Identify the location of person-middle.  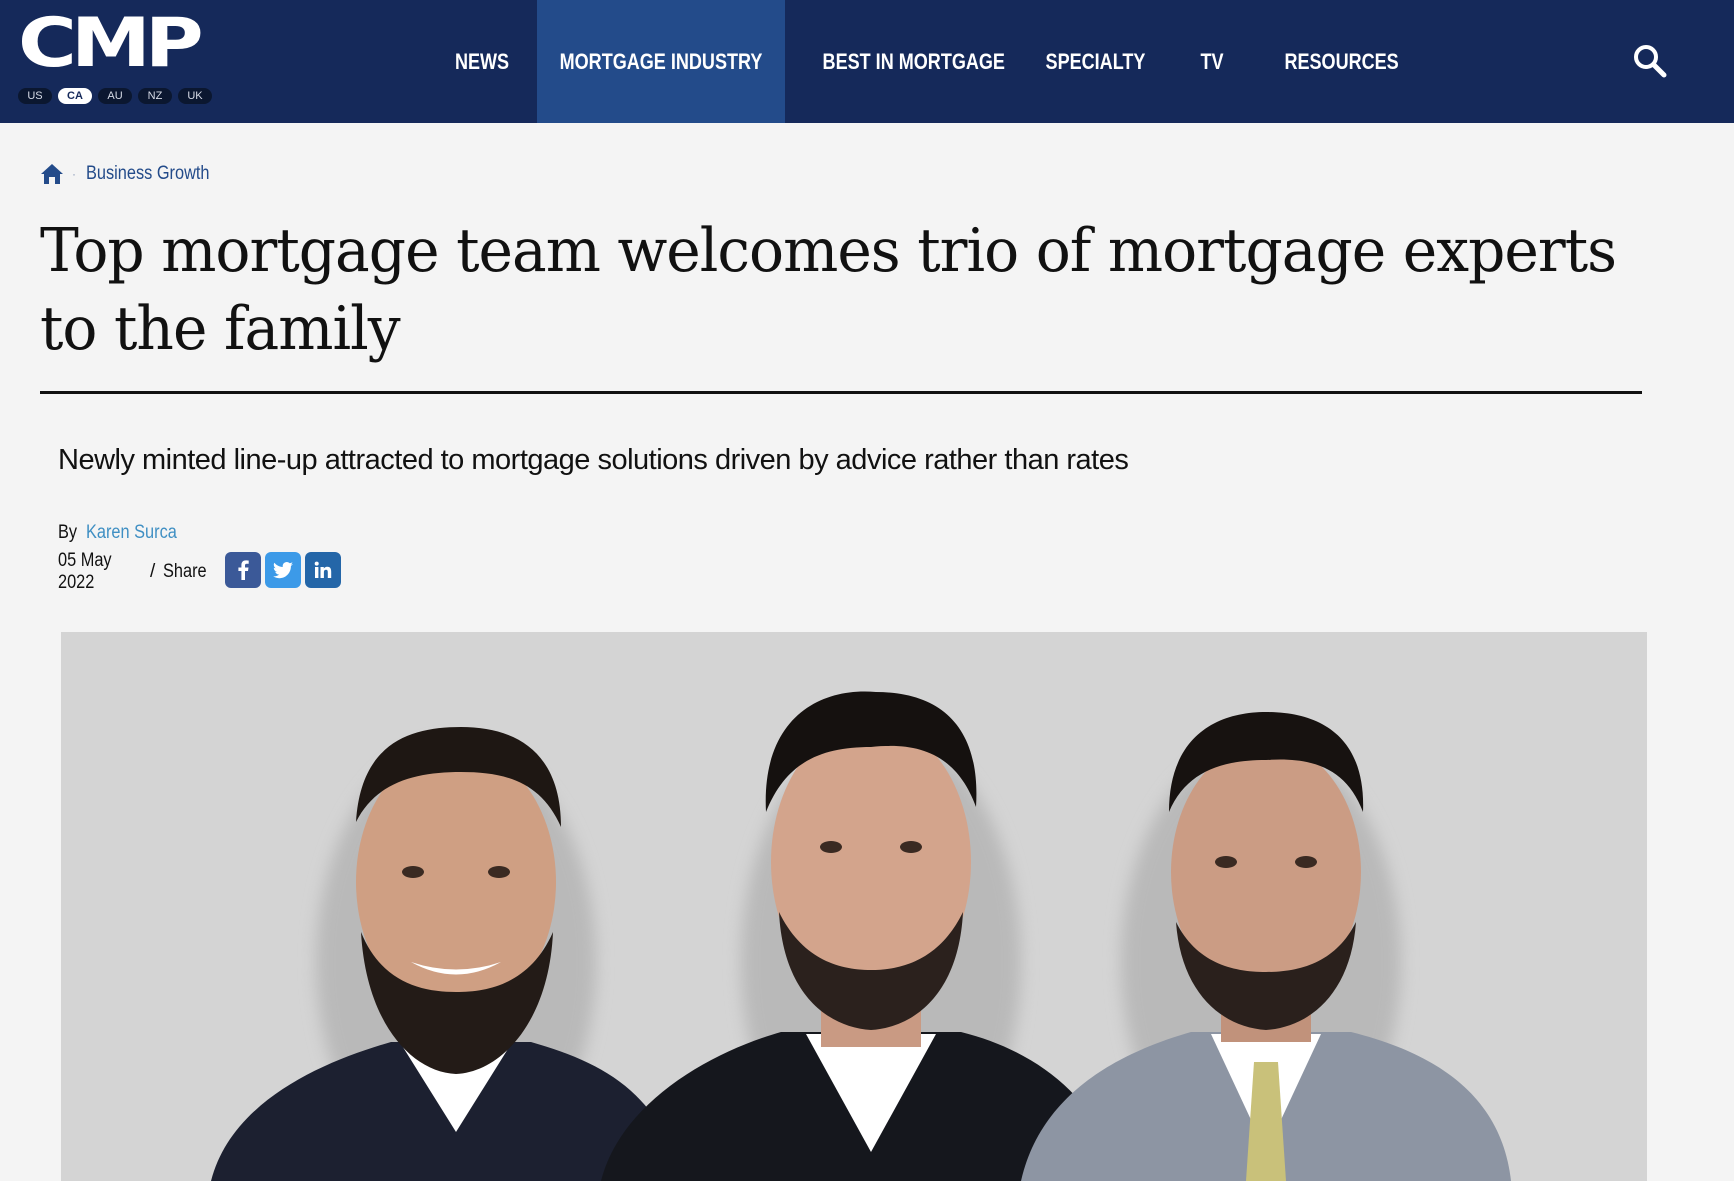
(861, 936).